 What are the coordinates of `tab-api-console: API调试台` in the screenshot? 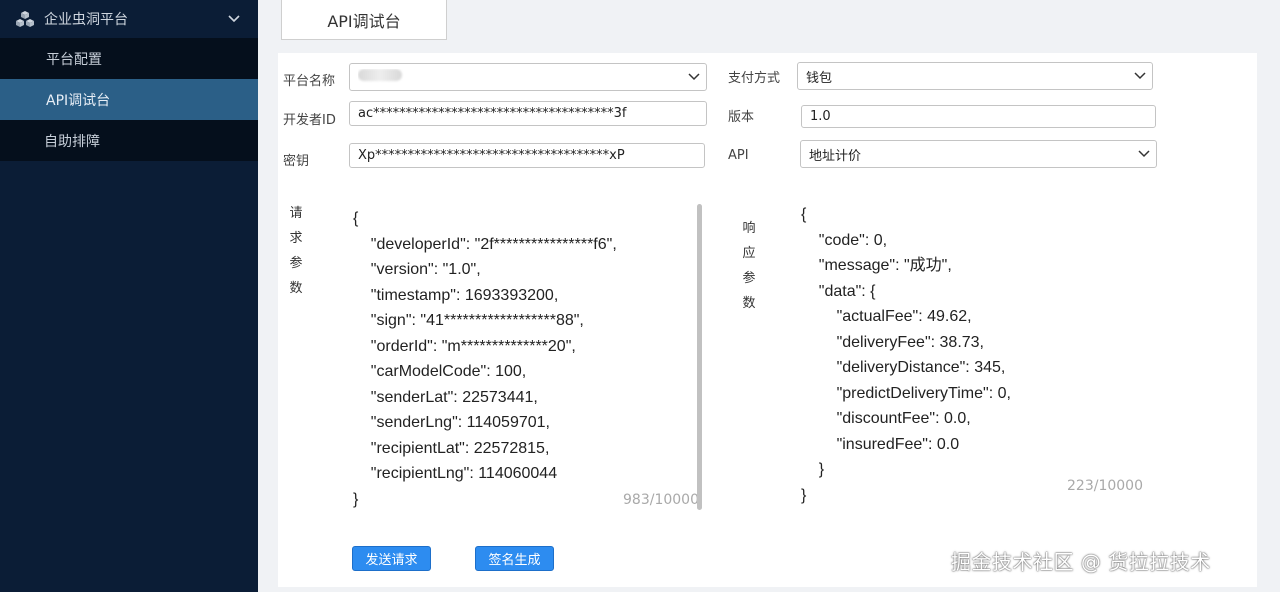 It's located at (364, 20).